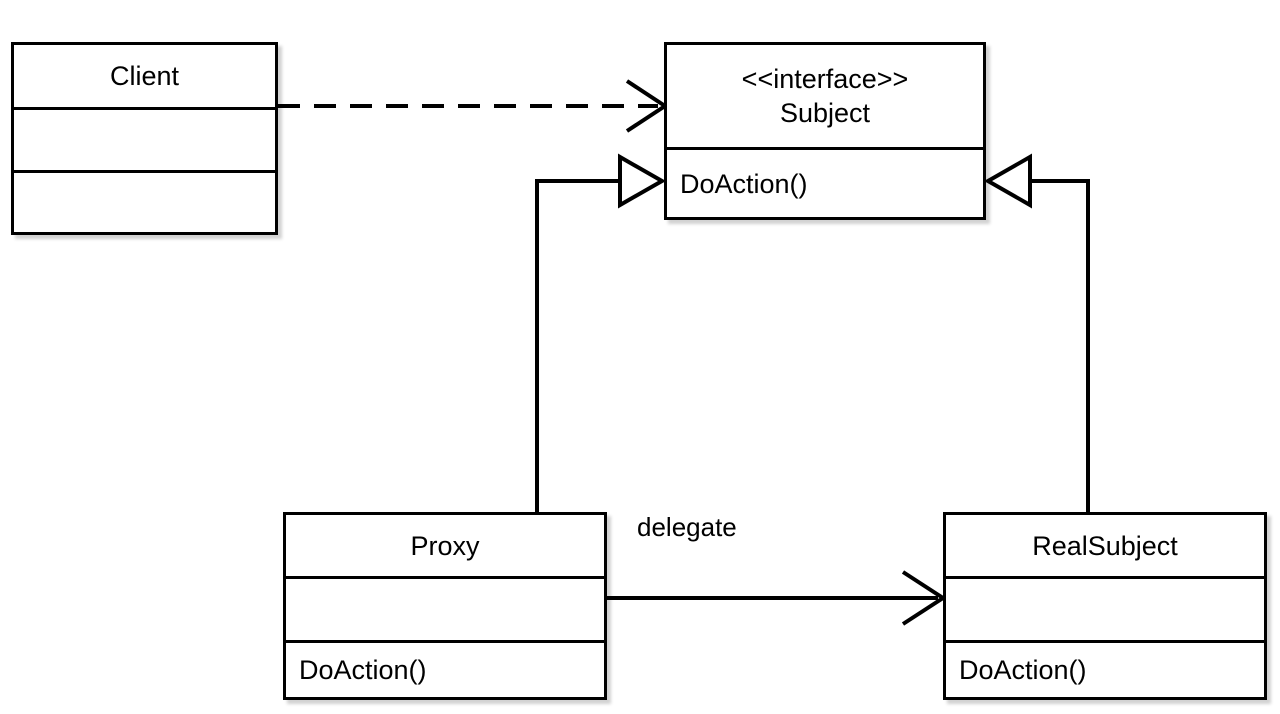 This screenshot has width=1280, height=714. I want to click on realsubject-operations-compartment: DoAction(), so click(1105, 668).